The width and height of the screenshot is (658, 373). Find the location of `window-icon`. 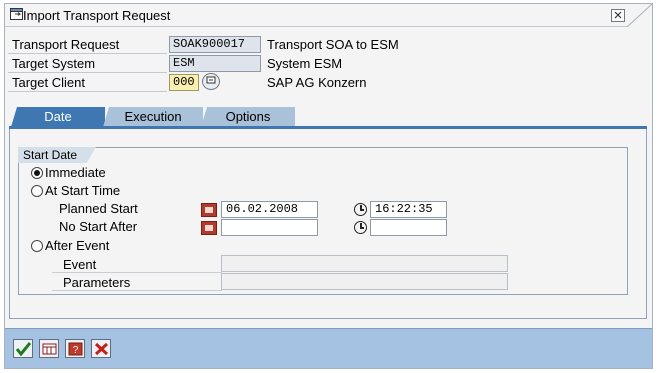

window-icon is located at coordinates (16, 14).